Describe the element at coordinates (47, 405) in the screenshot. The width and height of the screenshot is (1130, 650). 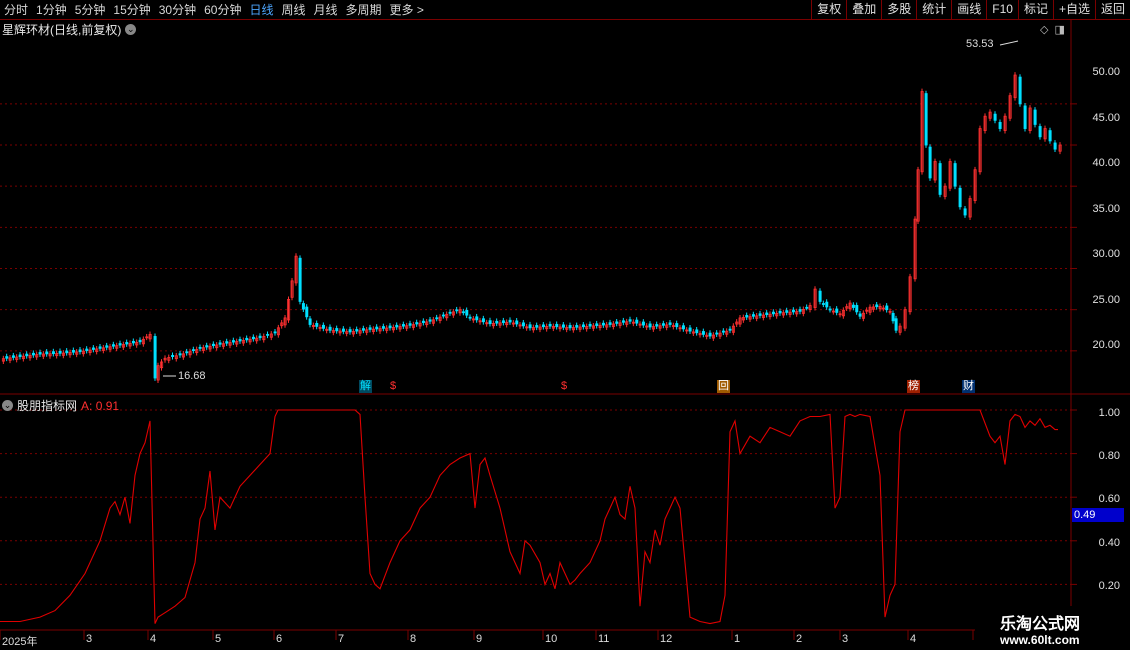
I see `indicator-name: 股朋指标网` at that location.